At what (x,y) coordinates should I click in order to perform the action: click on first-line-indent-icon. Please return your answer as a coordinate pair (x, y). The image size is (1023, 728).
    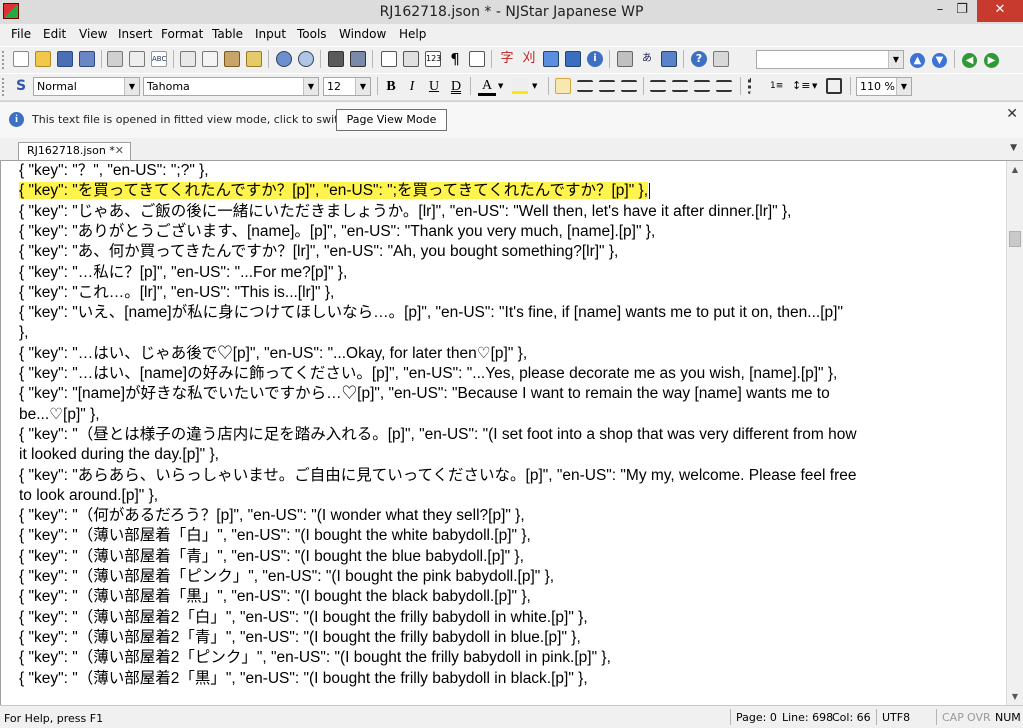
    Looking at the image, I should click on (724, 86).